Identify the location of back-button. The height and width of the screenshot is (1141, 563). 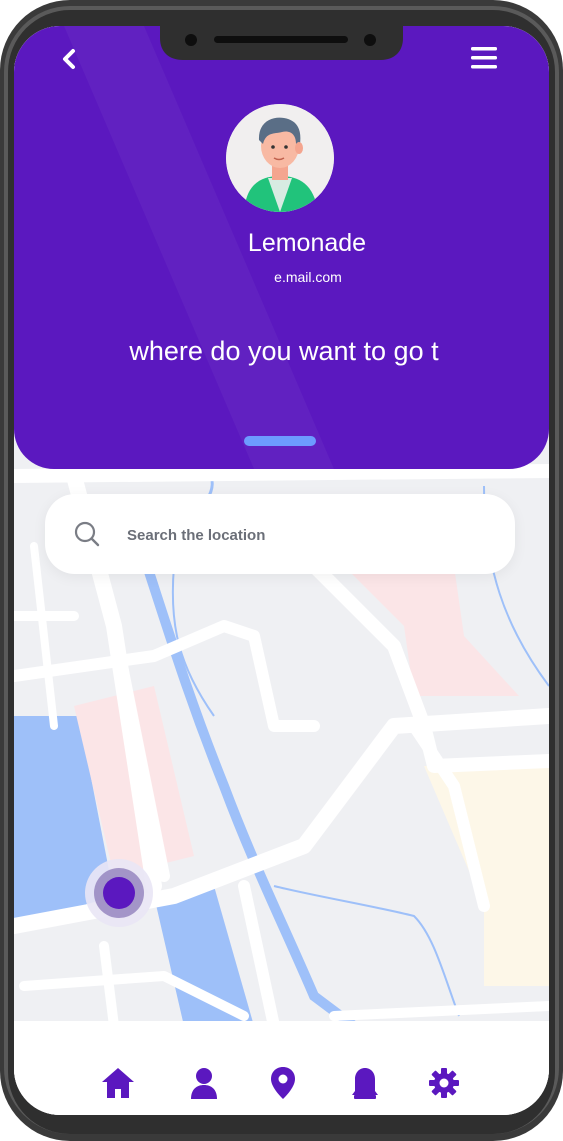
(69, 59).